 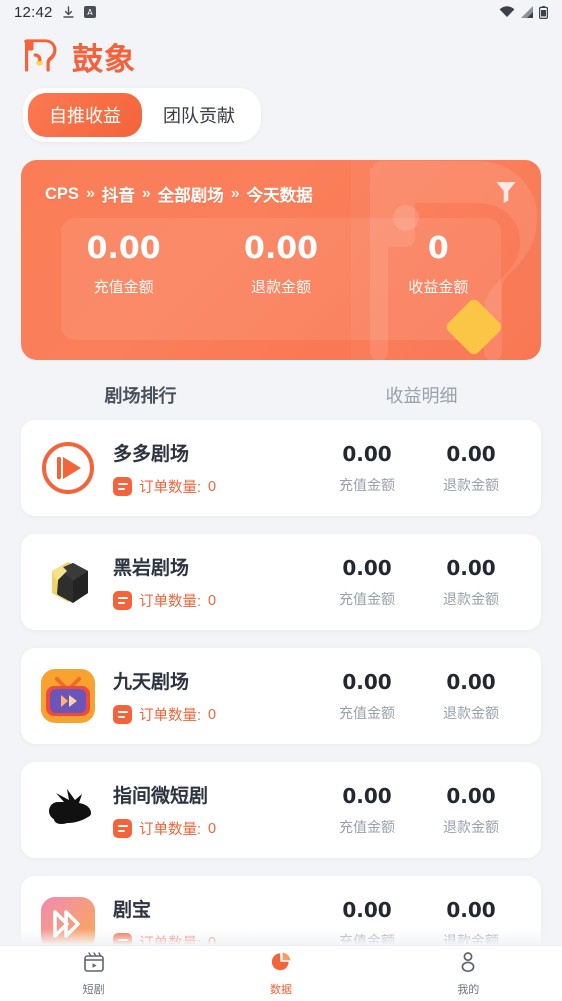 I want to click on tab-self-income: 自推收益, so click(x=85, y=115).